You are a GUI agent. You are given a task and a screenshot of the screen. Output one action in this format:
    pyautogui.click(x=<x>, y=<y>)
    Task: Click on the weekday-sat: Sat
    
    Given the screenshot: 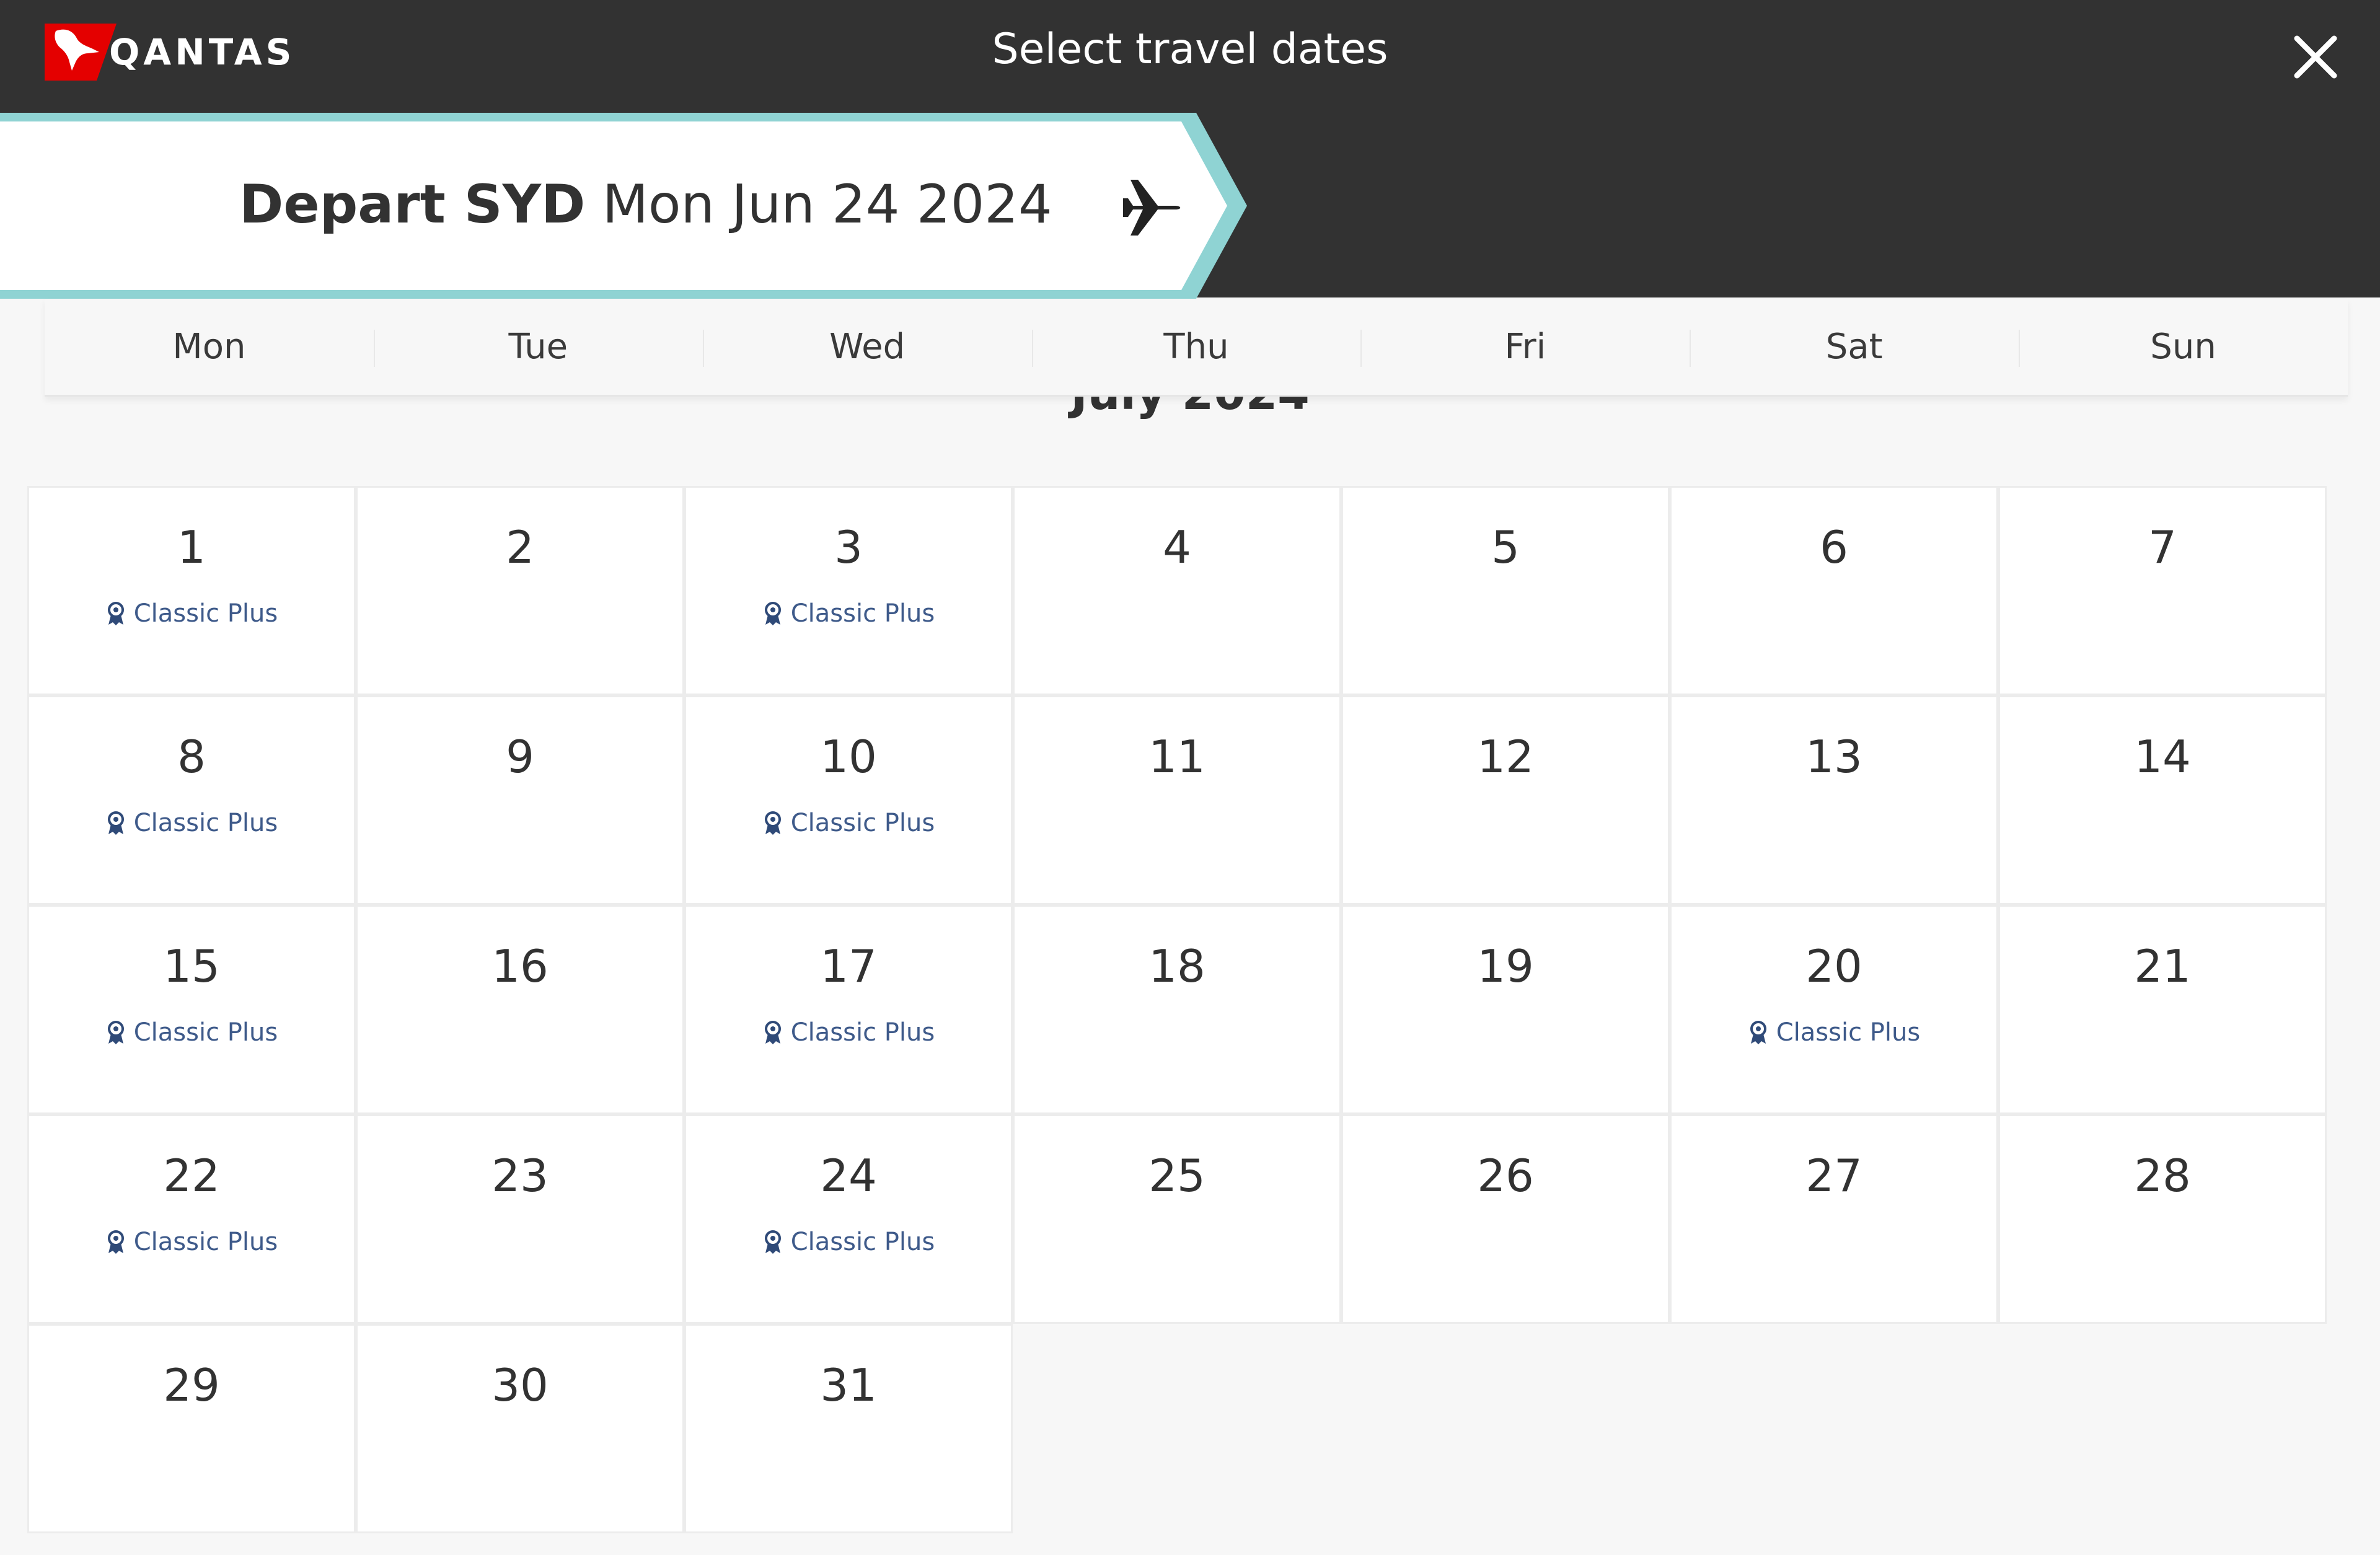 What is the action you would take?
    pyautogui.click(x=1854, y=347)
    